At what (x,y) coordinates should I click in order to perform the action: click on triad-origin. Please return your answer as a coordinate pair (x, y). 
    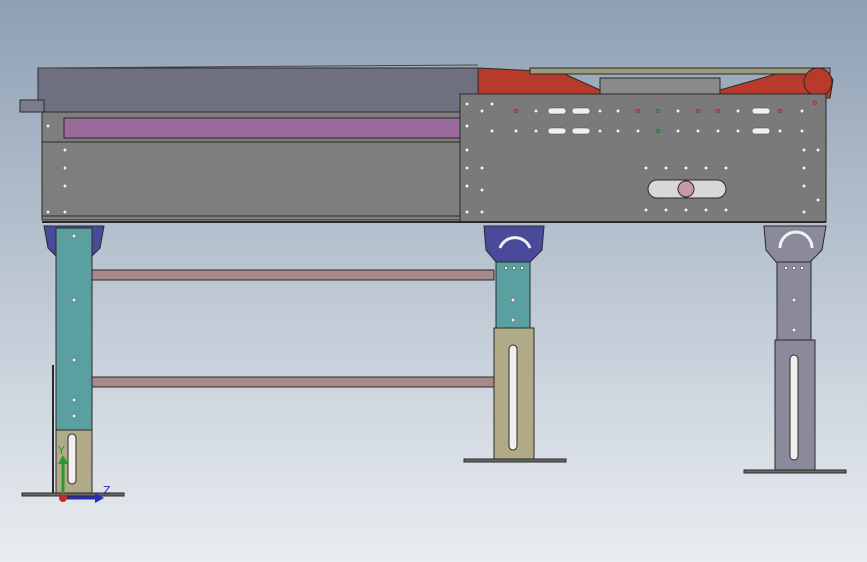
    Looking at the image, I should click on (63, 498).